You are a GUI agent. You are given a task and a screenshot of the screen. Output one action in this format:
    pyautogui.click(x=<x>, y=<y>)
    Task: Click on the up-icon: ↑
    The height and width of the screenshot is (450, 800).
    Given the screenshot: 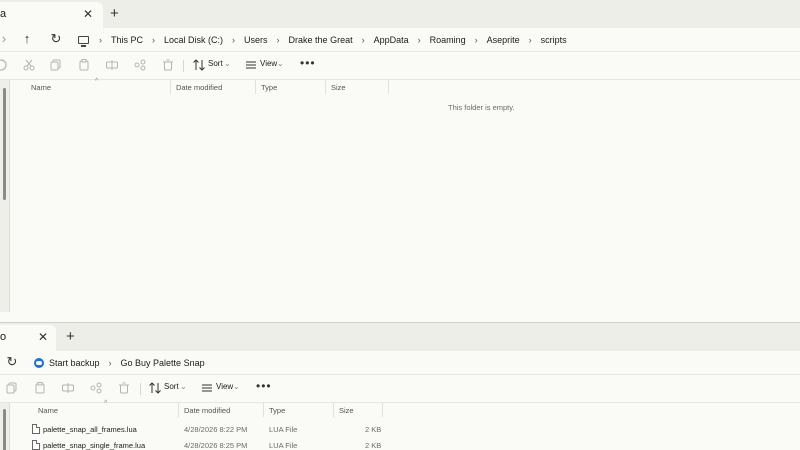 What is the action you would take?
    pyautogui.click(x=27, y=39)
    